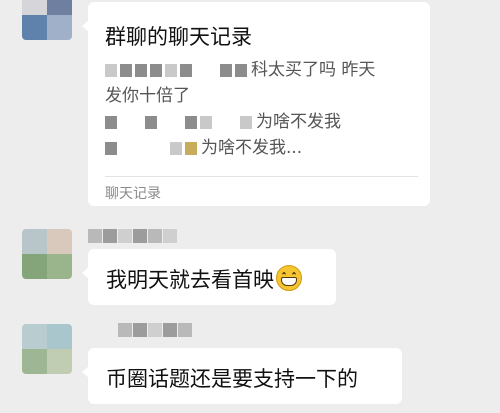 This screenshot has width=500, height=413. What do you see at coordinates (133, 194) in the screenshot?
I see `chat-record-footer: 聊天记录` at bounding box center [133, 194].